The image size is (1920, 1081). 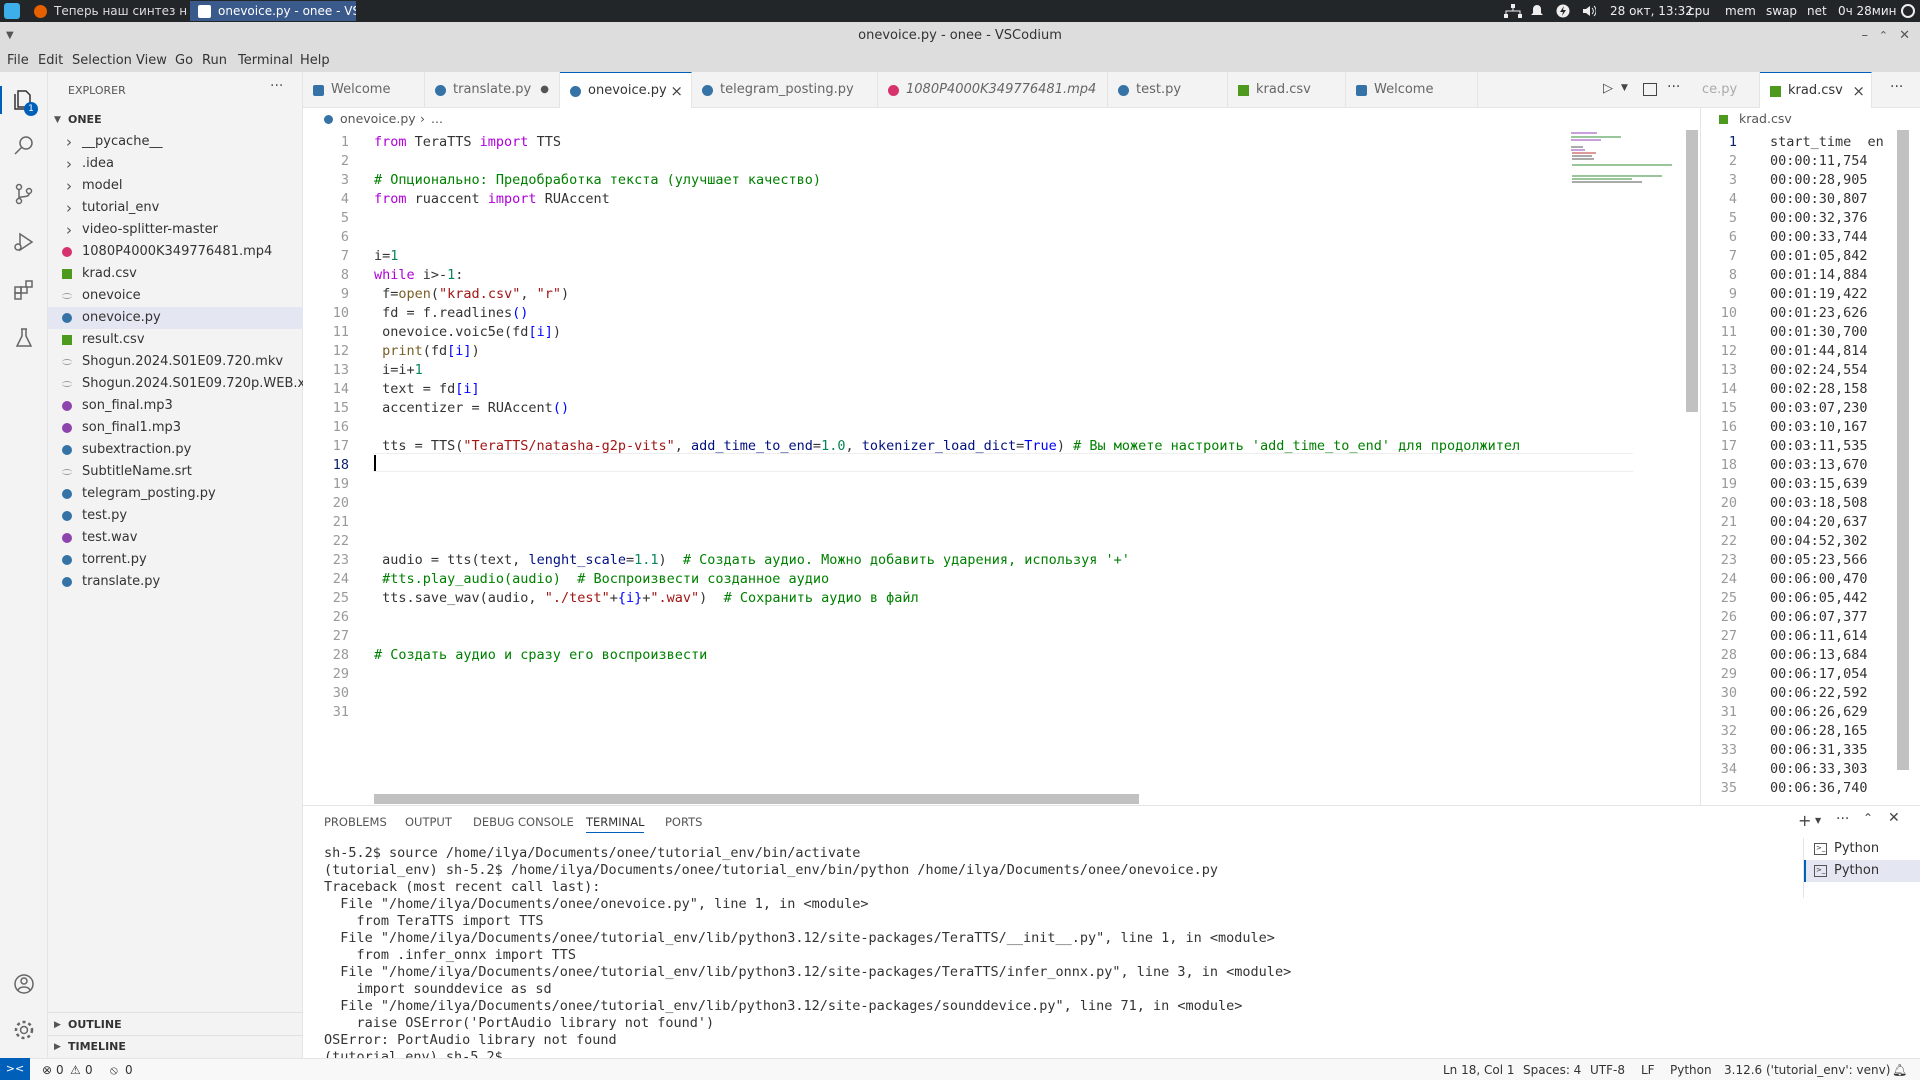 What do you see at coordinates (378, 118) in the screenshot?
I see `breadcrumb-file: onevoice.py` at bounding box center [378, 118].